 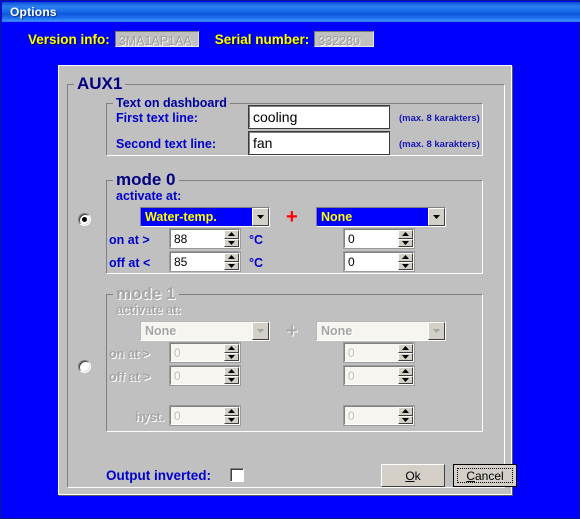 What do you see at coordinates (489, 475) in the screenshot?
I see `cancel-button-label: ancel` at bounding box center [489, 475].